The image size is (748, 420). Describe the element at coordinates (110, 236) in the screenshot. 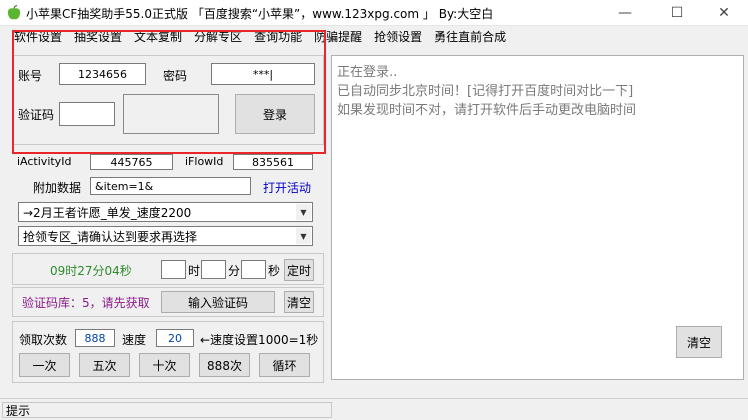

I see `claim-select-value: 抢领专区_请确认达到要求再选择` at that location.